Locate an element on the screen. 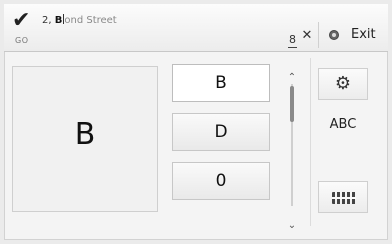  input-typed-text: B is located at coordinates (58, 20).